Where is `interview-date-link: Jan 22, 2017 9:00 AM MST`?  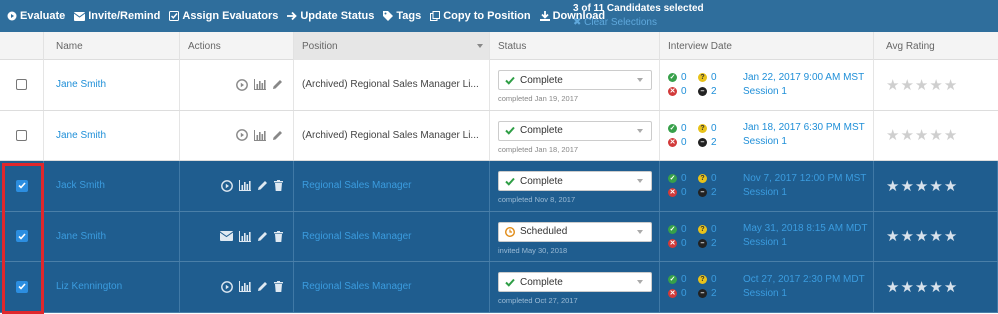 interview-date-link: Jan 22, 2017 9:00 AM MST is located at coordinates (803, 78).